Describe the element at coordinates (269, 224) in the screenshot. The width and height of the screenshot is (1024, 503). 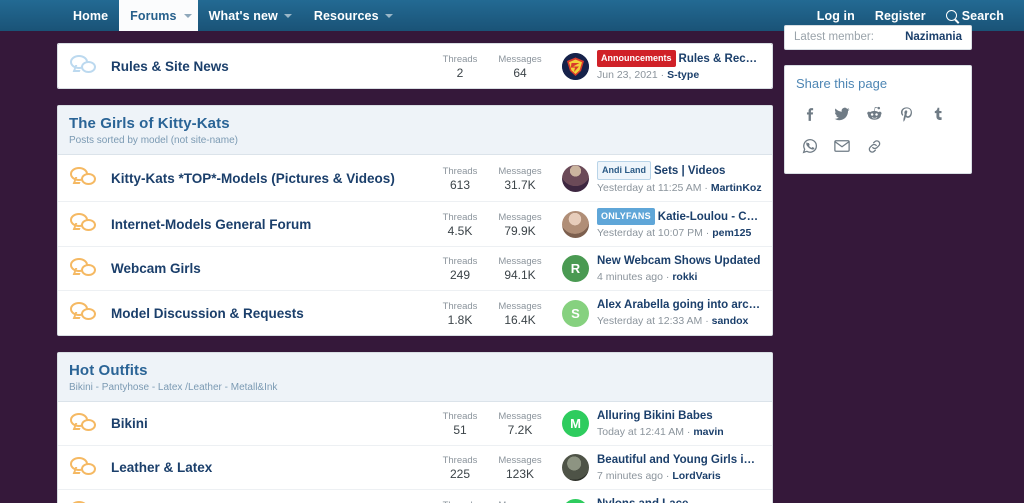
I see `forum-node-title: Internet-Models General Forum` at that location.